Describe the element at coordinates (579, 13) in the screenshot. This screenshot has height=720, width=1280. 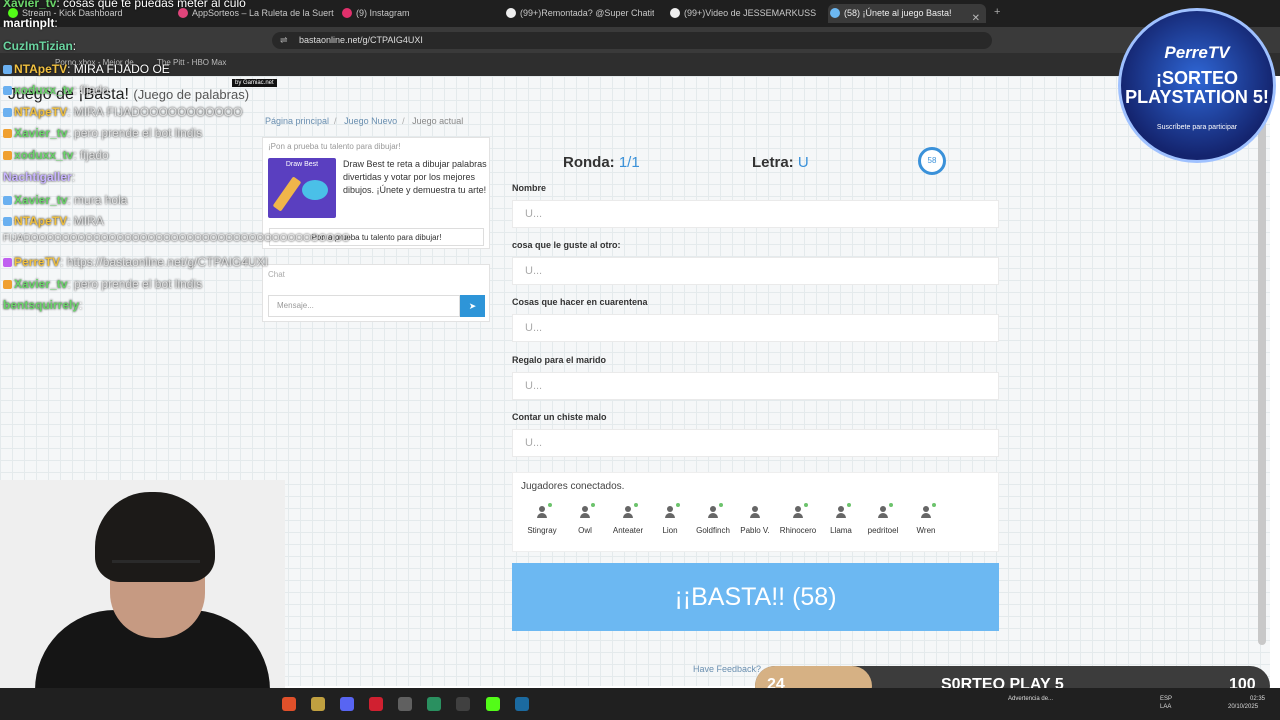
I see `tab-tiktok-1: (99+)Remontada? @Super Chatitos` at that location.